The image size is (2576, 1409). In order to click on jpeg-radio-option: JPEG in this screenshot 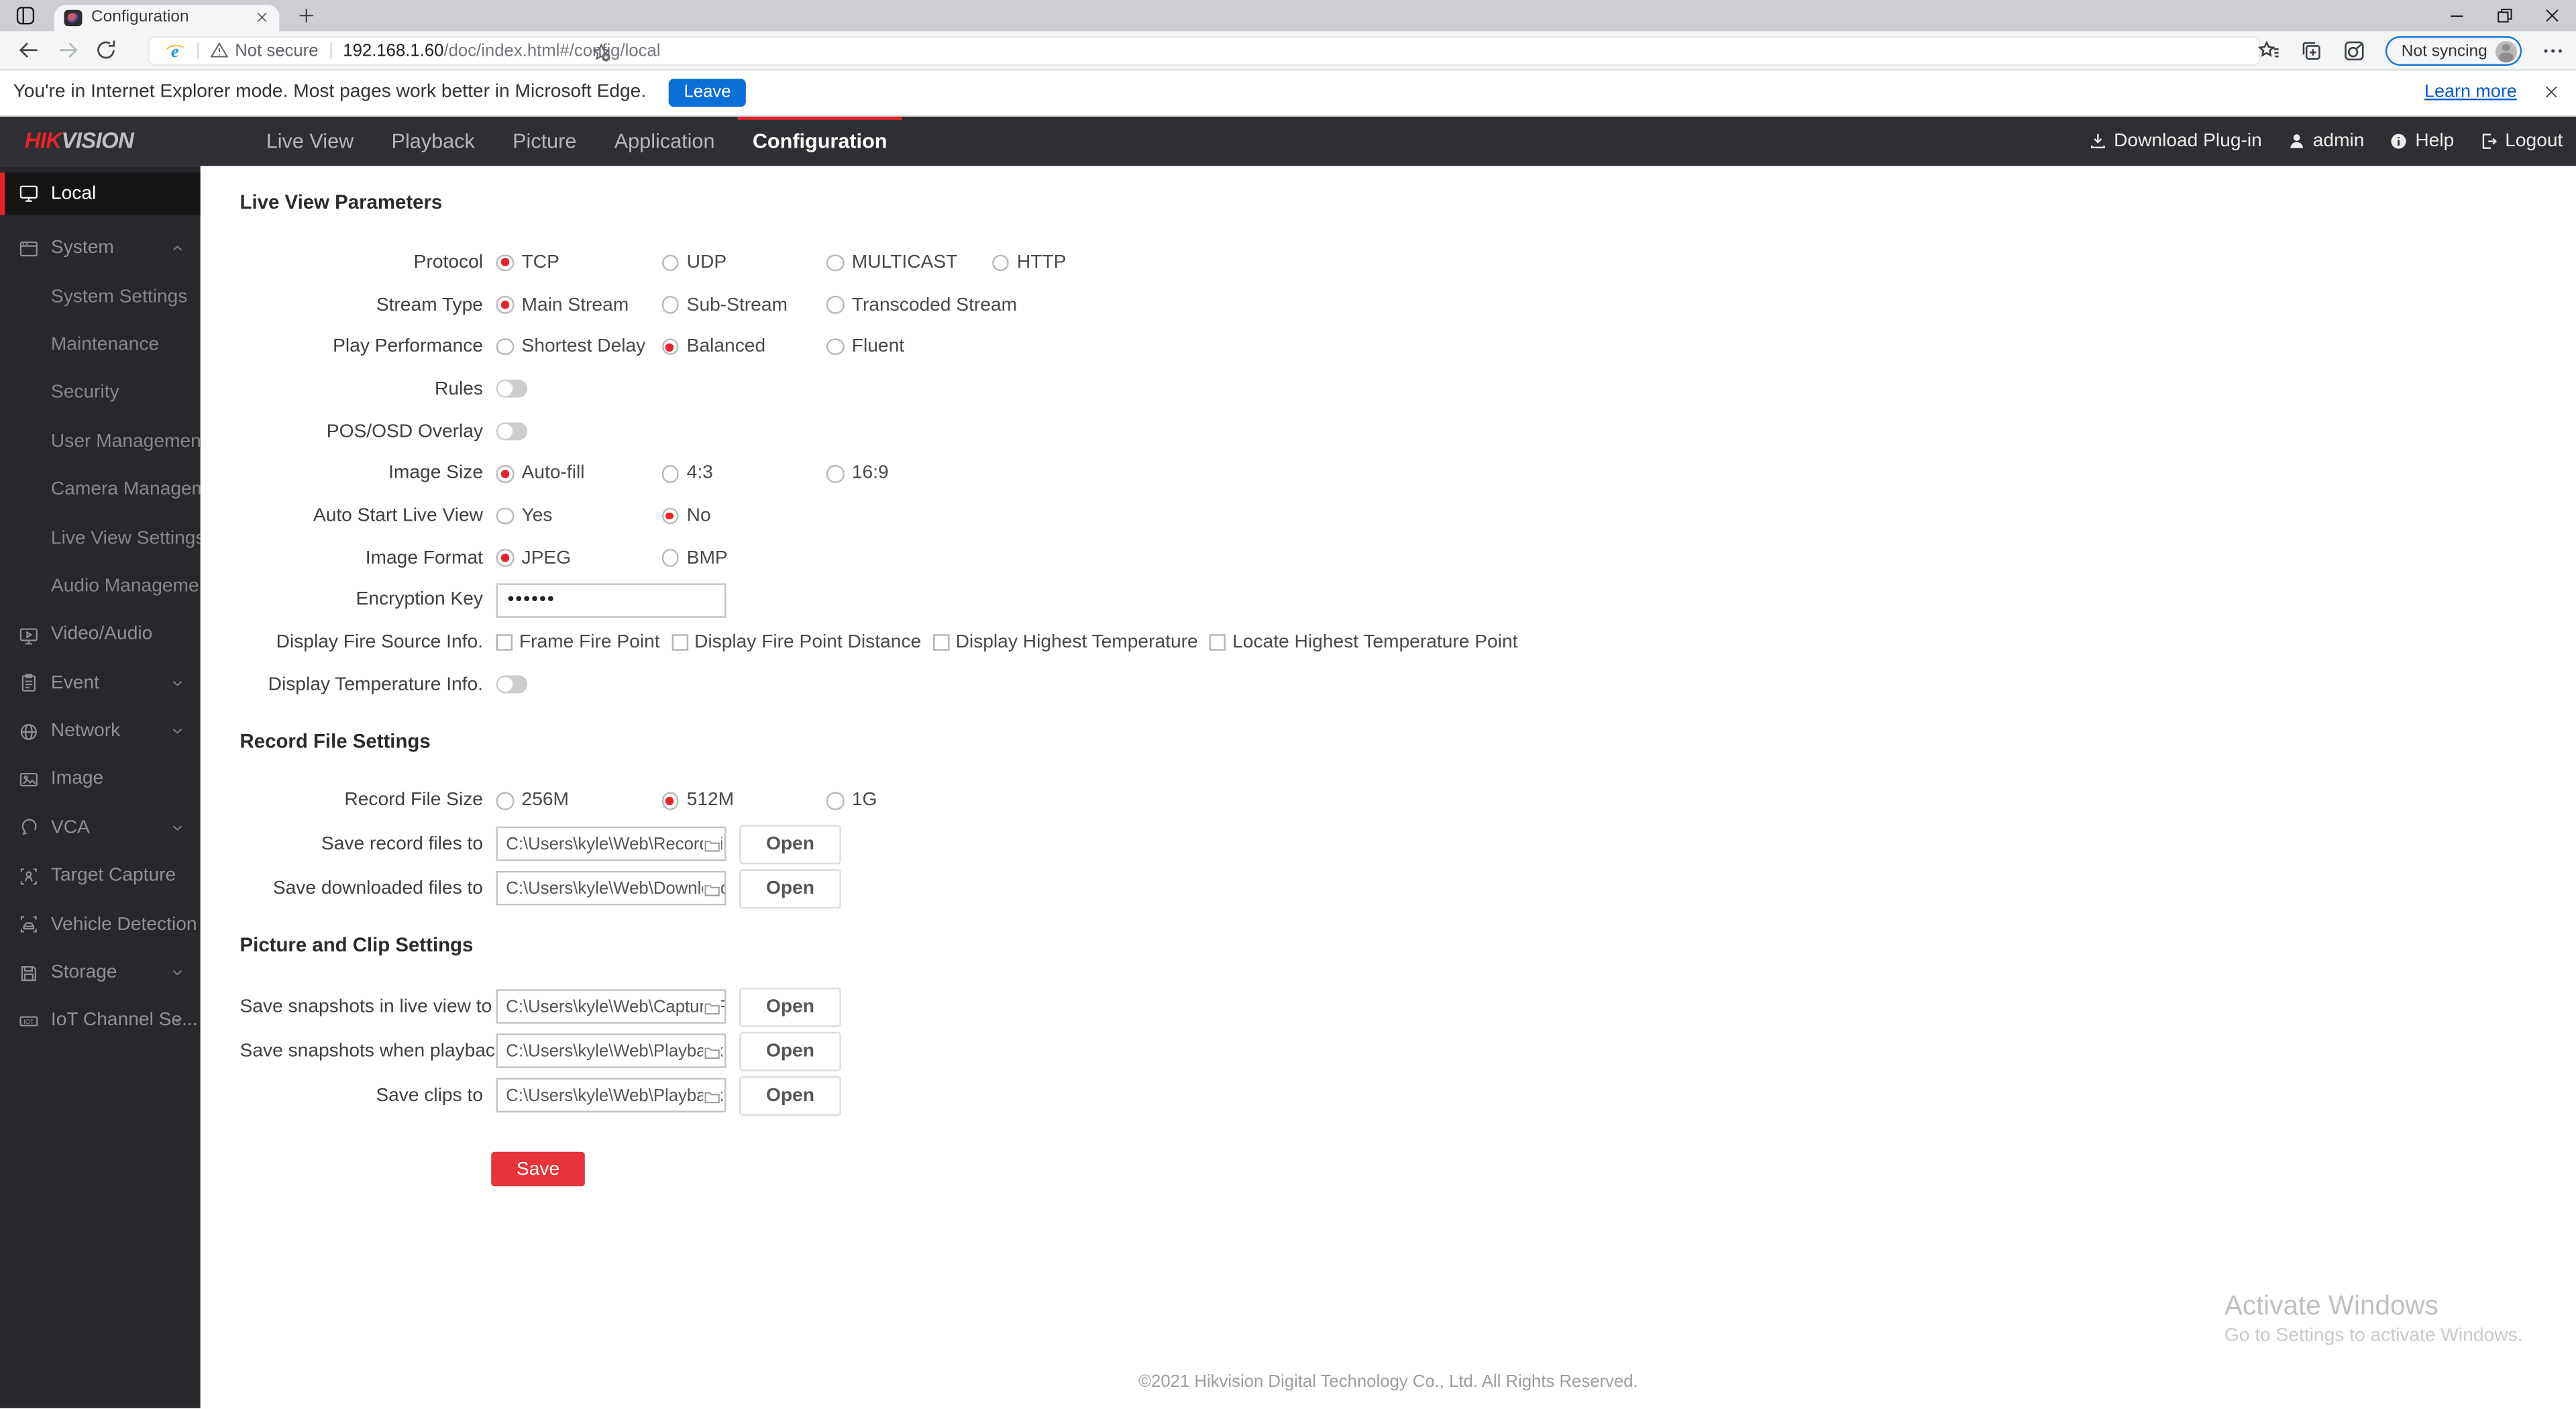, I will do `click(578, 558)`.